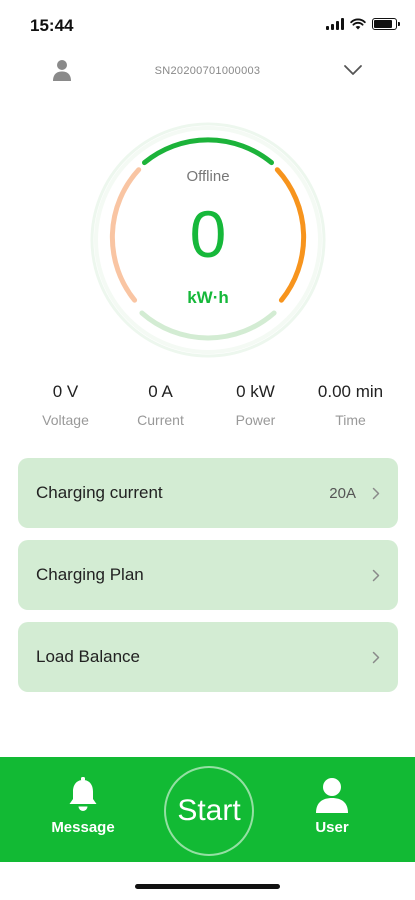  What do you see at coordinates (255, 391) in the screenshot?
I see `stat-value: 0 kW` at bounding box center [255, 391].